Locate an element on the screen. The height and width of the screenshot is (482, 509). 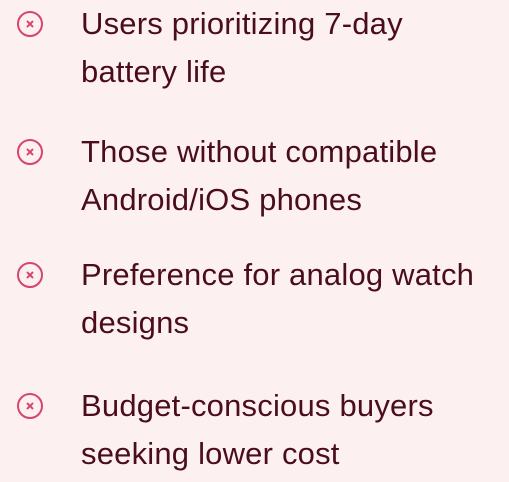
list-item-label: Users prioritizing 7-day battery life is located at coordinates (242, 47).